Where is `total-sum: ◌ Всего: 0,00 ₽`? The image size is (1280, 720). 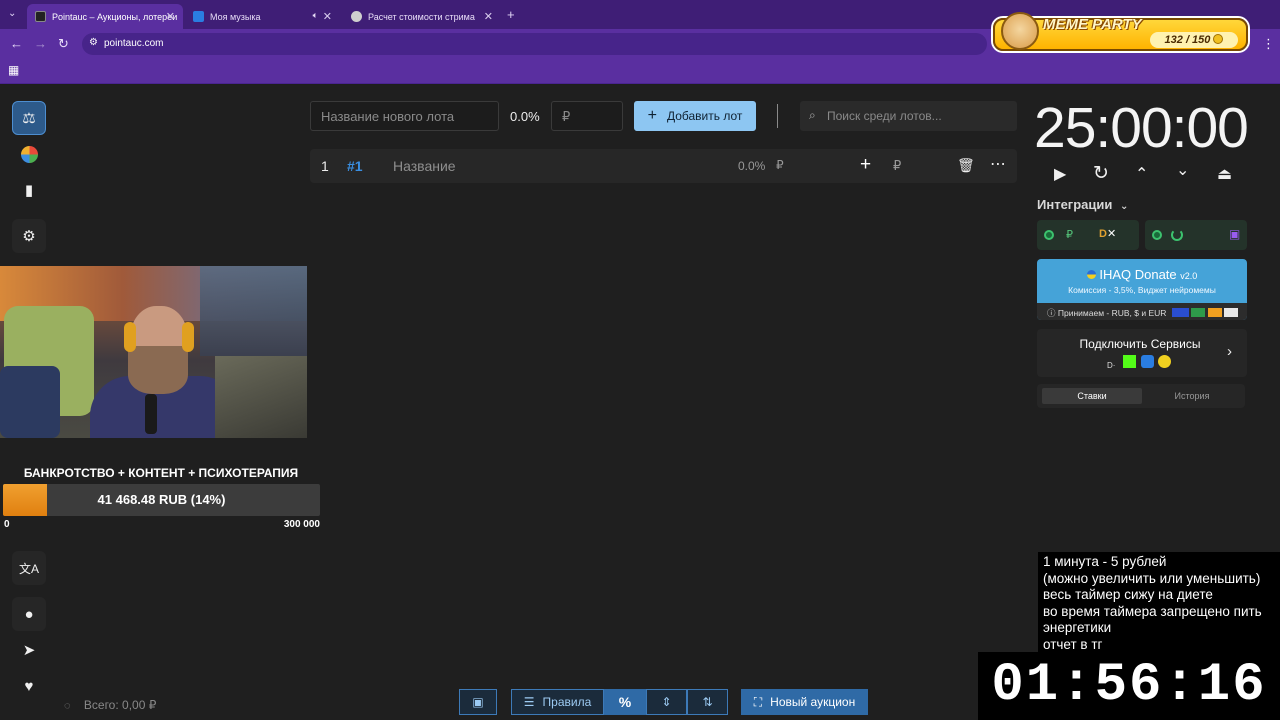 total-sum: ◌ Всего: 0,00 ₽ is located at coordinates (110, 705).